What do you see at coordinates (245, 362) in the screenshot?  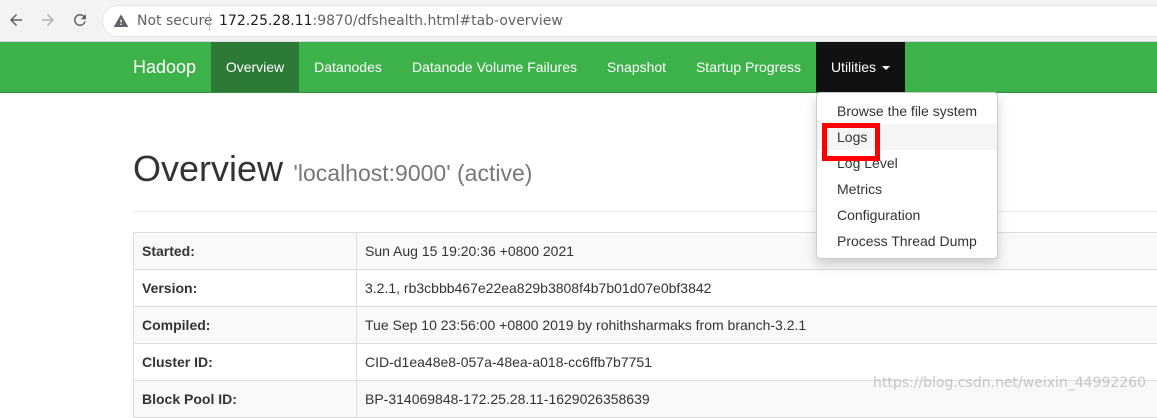 I see `row-key: Cluster ID:` at bounding box center [245, 362].